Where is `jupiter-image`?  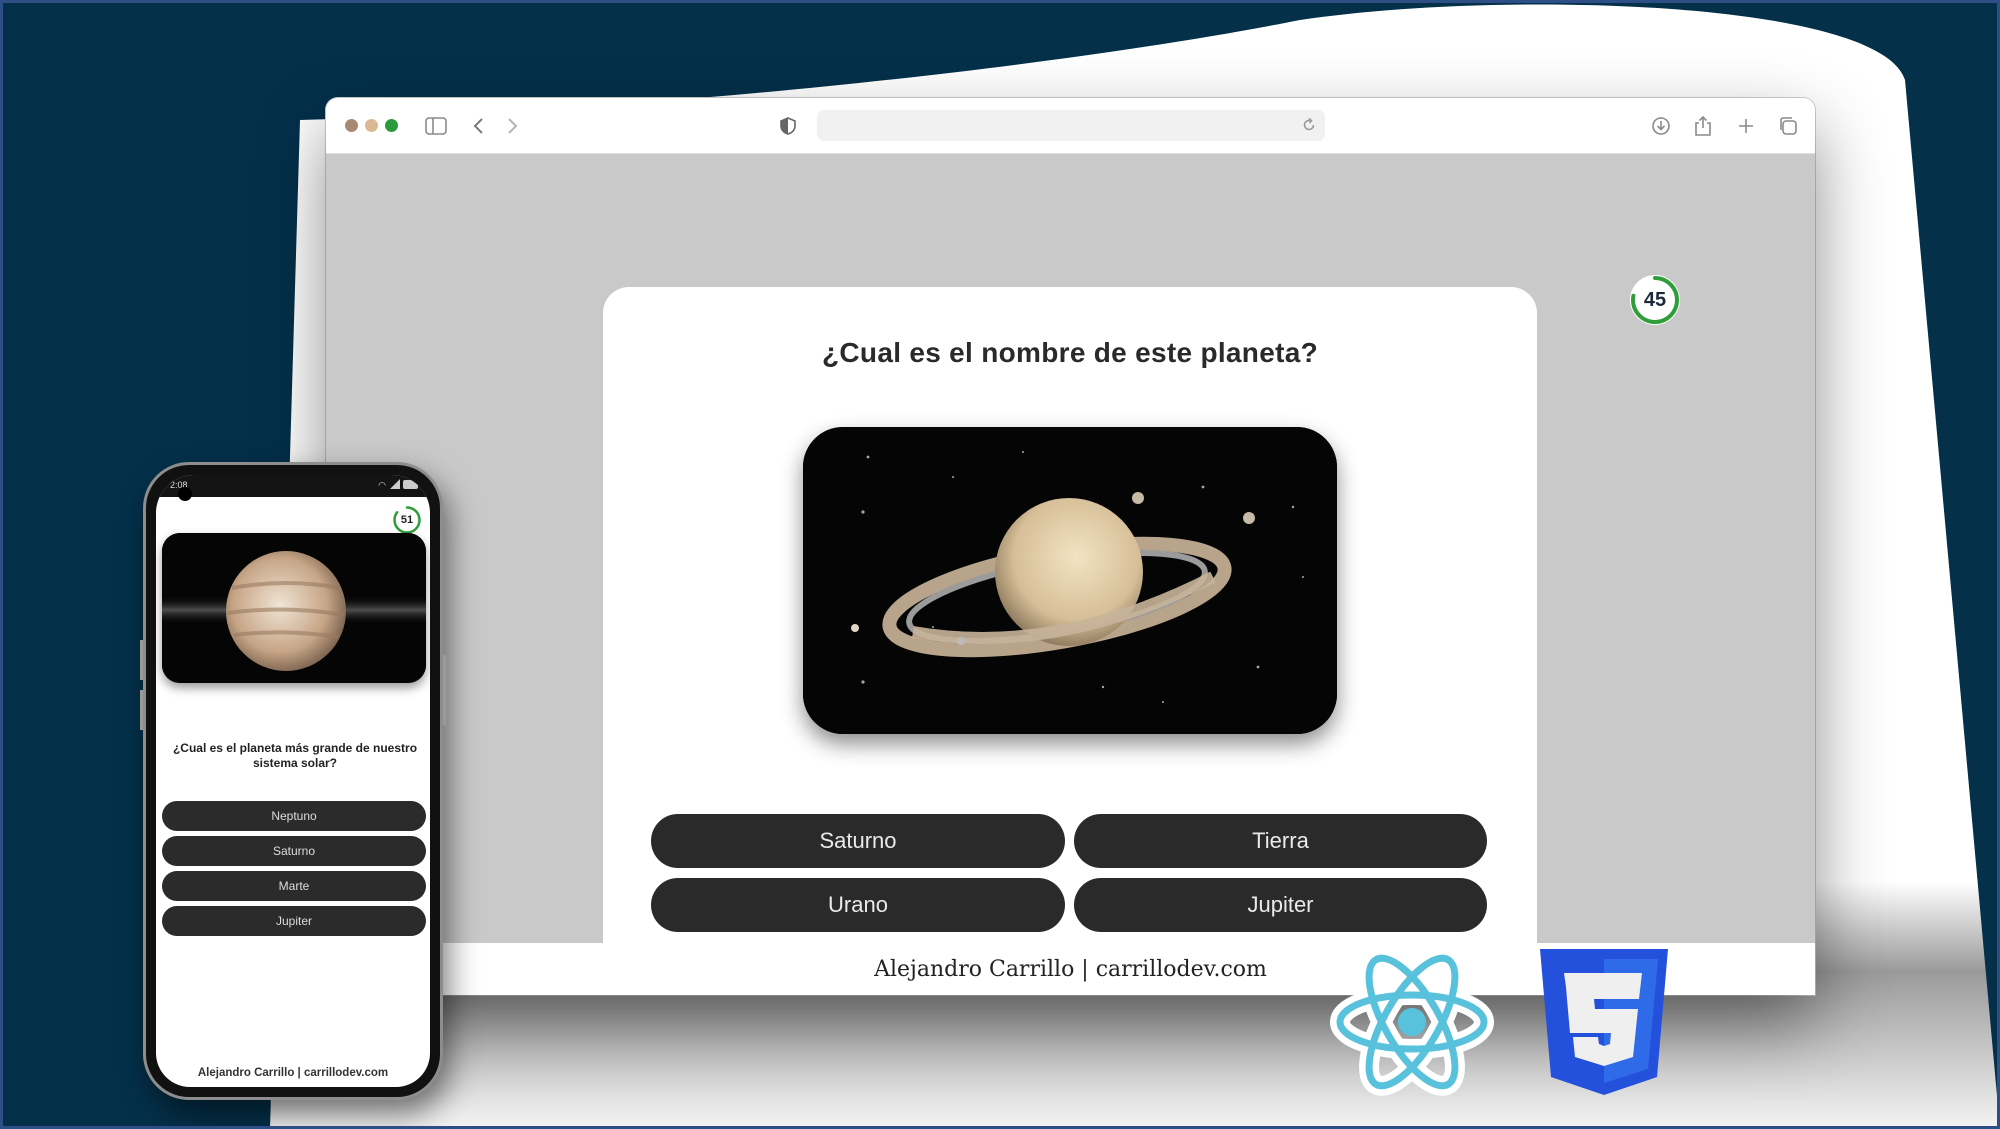 jupiter-image is located at coordinates (294, 608).